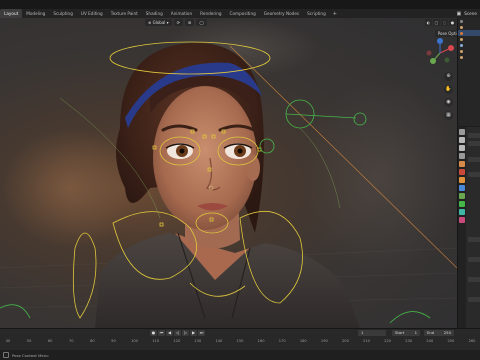 The height and width of the screenshot is (360, 480). What do you see at coordinates (447, 60) in the screenshot?
I see `gizmo-neg-y-axis` at bounding box center [447, 60].